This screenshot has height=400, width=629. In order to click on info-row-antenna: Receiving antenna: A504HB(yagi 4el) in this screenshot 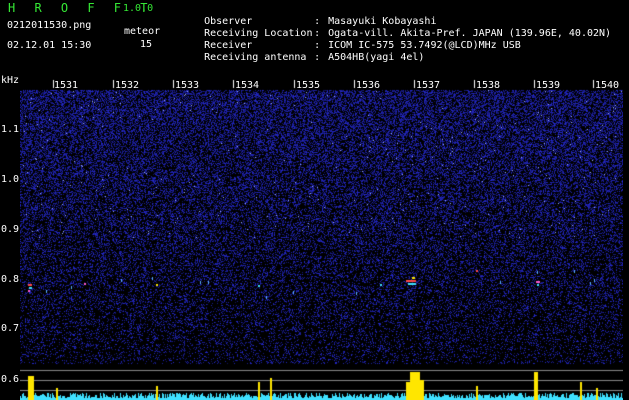, I will do `click(314, 57)`.